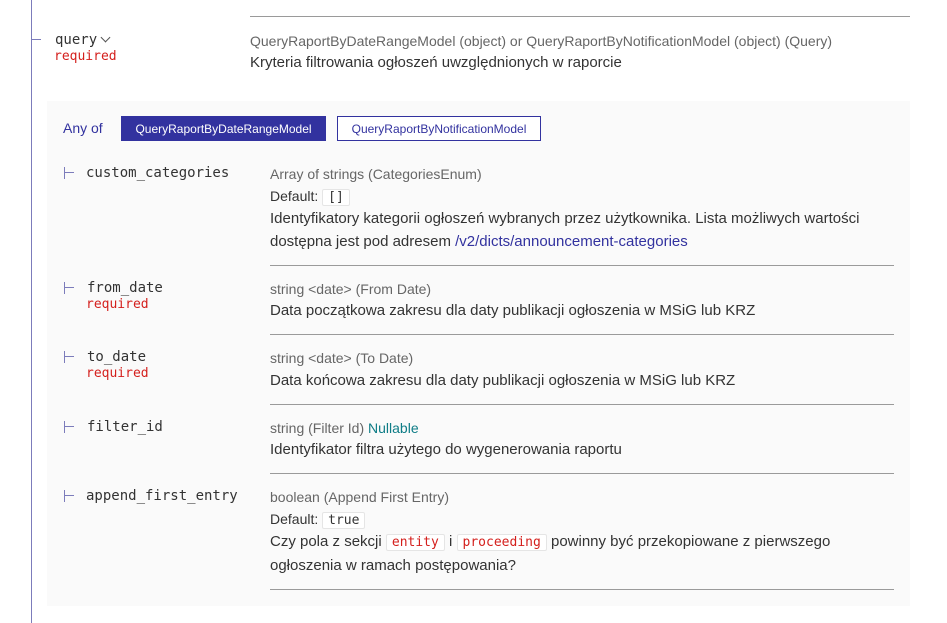  I want to click on tab-notification-model: QueryRaportByNotificationModel, so click(439, 128).